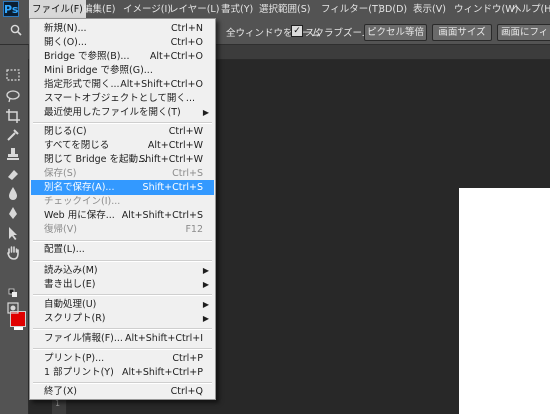 This screenshot has height=414, width=550. Describe the element at coordinates (162, 215) in the screenshot. I see `menu-item-shortcut: Alt+Shift+Ctrl+S` at that location.